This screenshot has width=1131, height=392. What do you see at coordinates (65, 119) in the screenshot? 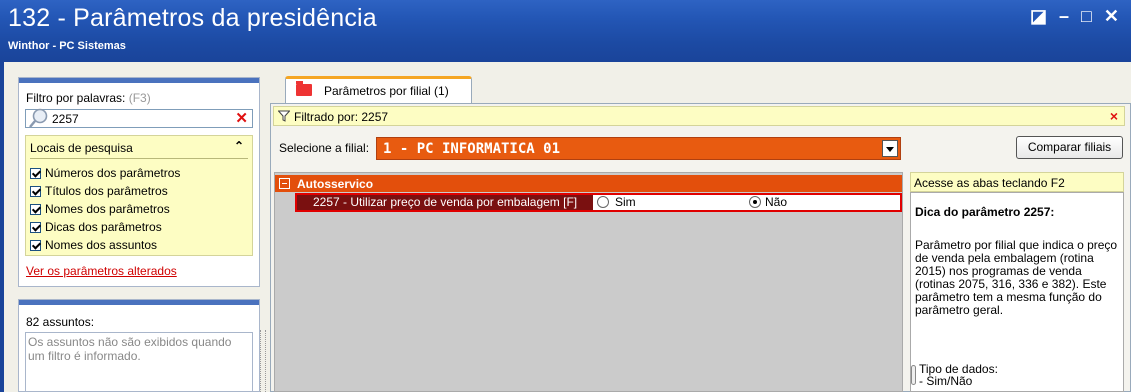
I see `search-value: 2257` at bounding box center [65, 119].